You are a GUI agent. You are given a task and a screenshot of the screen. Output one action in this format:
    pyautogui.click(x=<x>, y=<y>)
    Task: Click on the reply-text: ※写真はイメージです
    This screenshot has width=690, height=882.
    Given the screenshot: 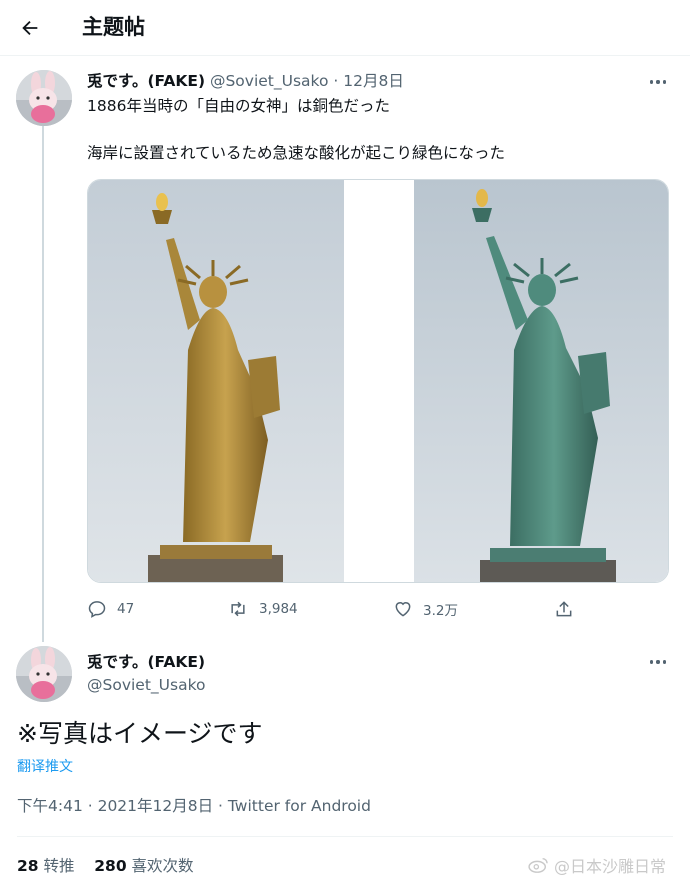 What is the action you would take?
    pyautogui.click(x=140, y=733)
    